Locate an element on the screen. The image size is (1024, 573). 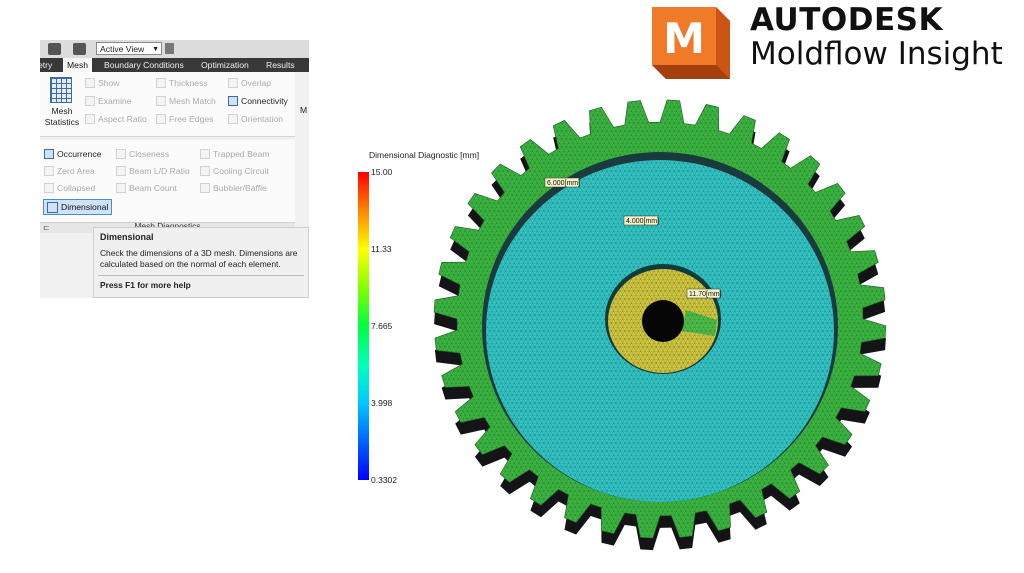
svg-text: 4.000[mm] is located at coordinates (642, 221).